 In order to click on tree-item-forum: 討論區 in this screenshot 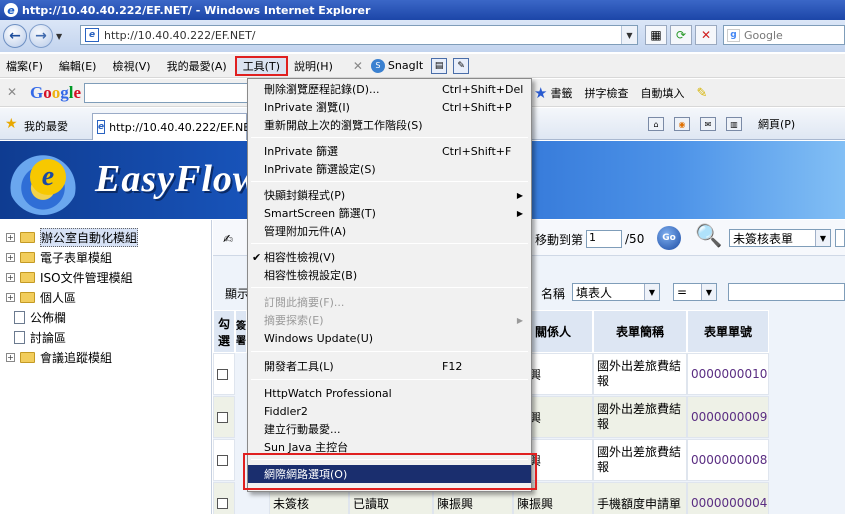, I will do `click(36, 337)`.